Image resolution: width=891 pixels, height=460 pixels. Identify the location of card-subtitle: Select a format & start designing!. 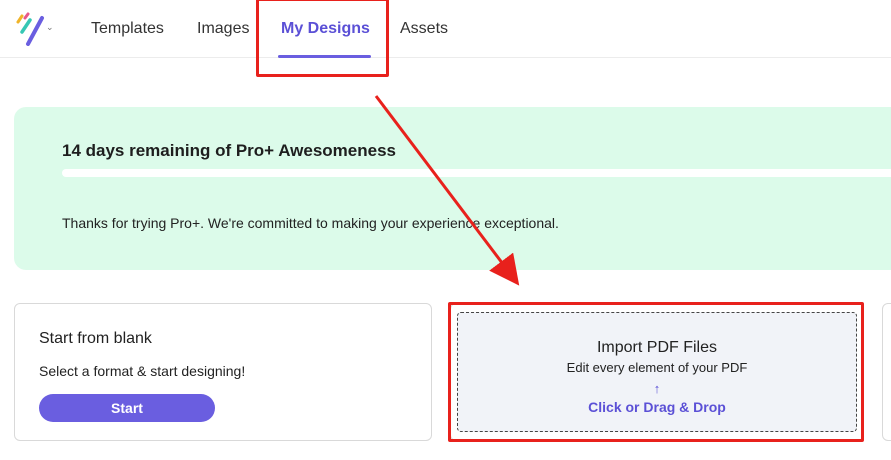
(142, 371).